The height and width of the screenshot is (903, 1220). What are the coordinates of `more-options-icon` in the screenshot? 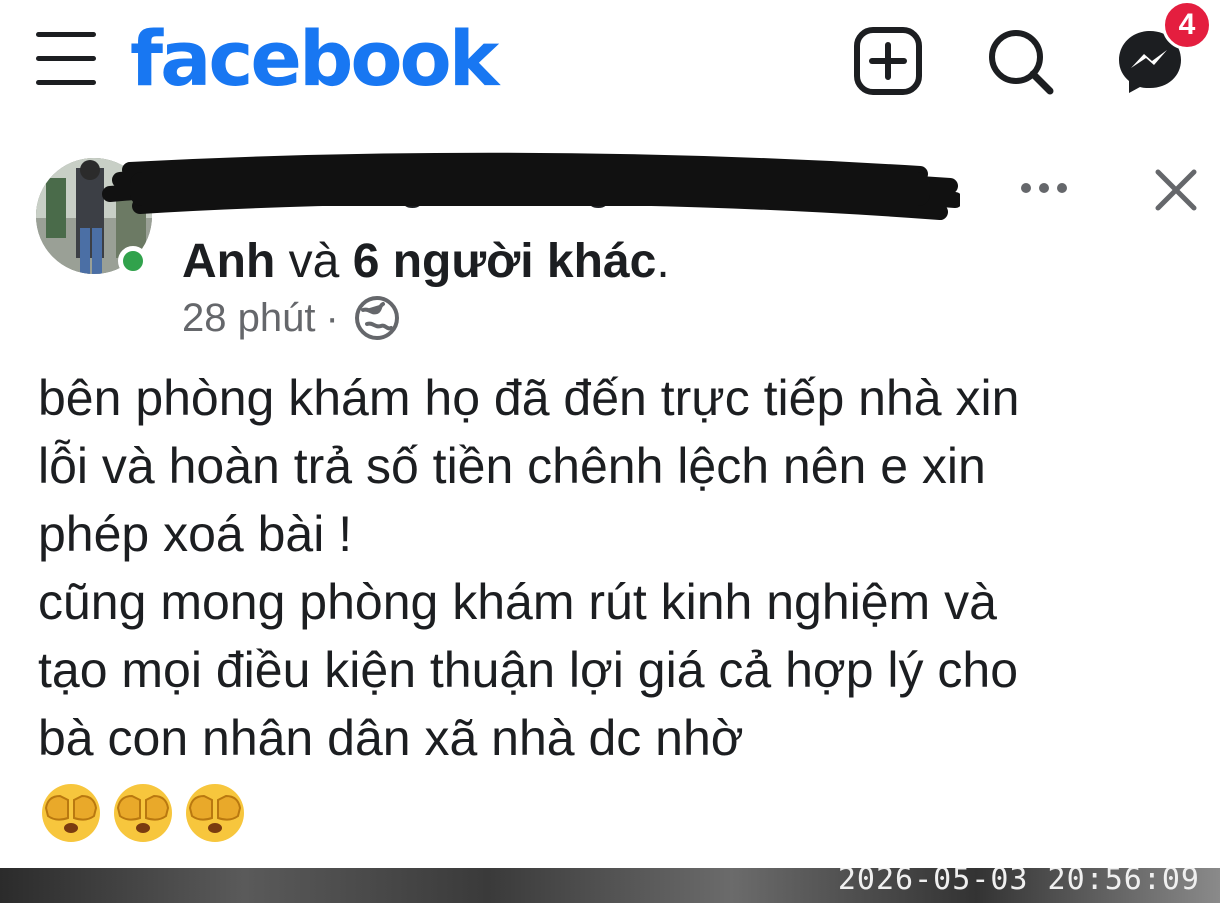 It's located at (1044, 188).